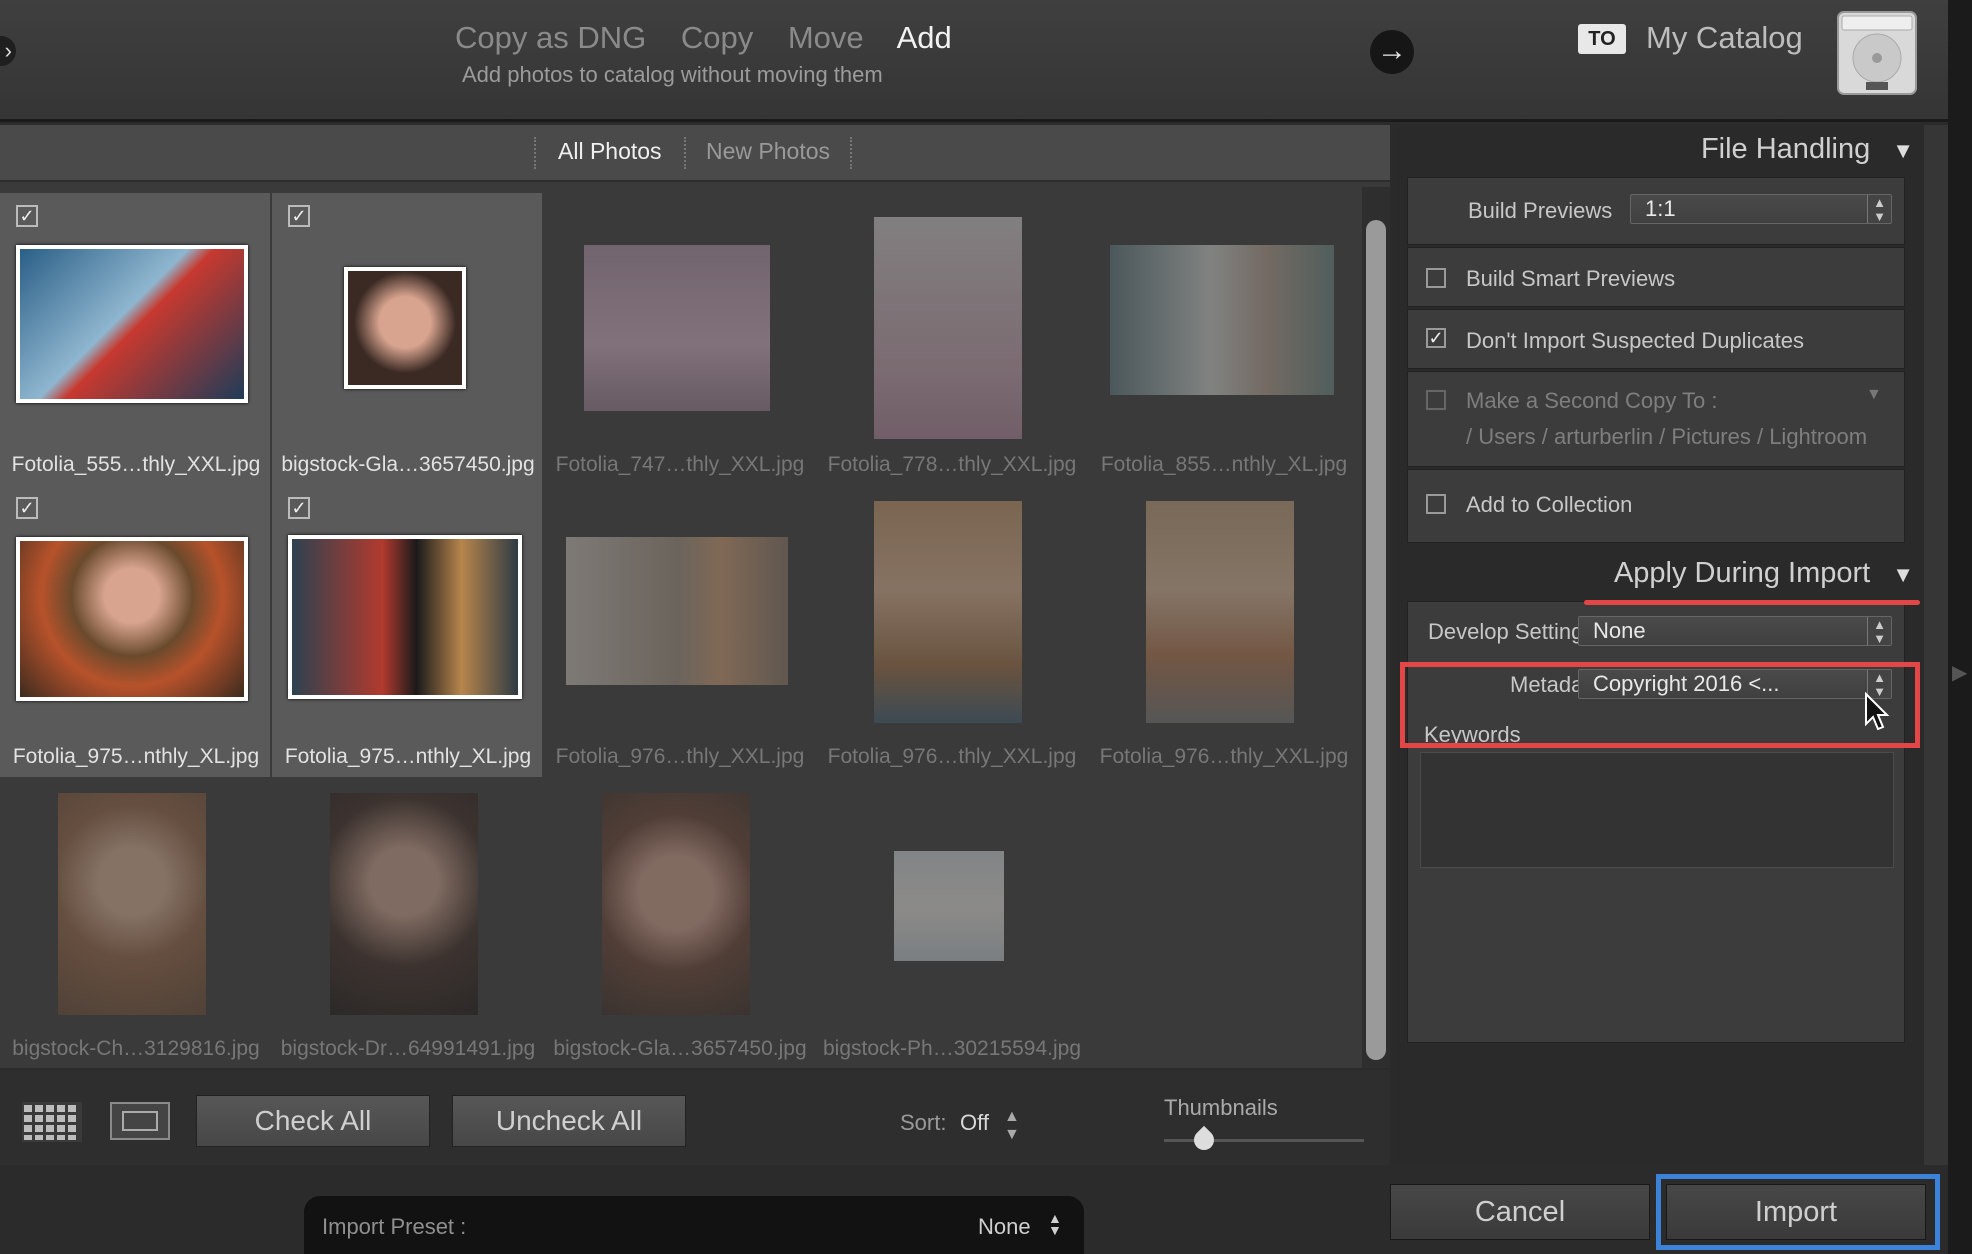 This screenshot has height=1254, width=1972. I want to click on mode-move: Move, so click(826, 37).